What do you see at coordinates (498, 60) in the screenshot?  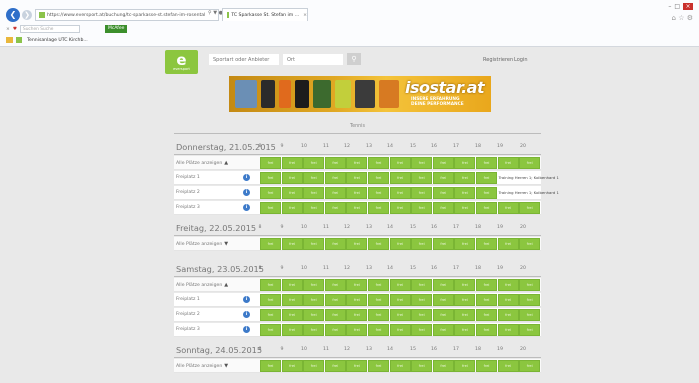 I see `register-link: Registrieren` at bounding box center [498, 60].